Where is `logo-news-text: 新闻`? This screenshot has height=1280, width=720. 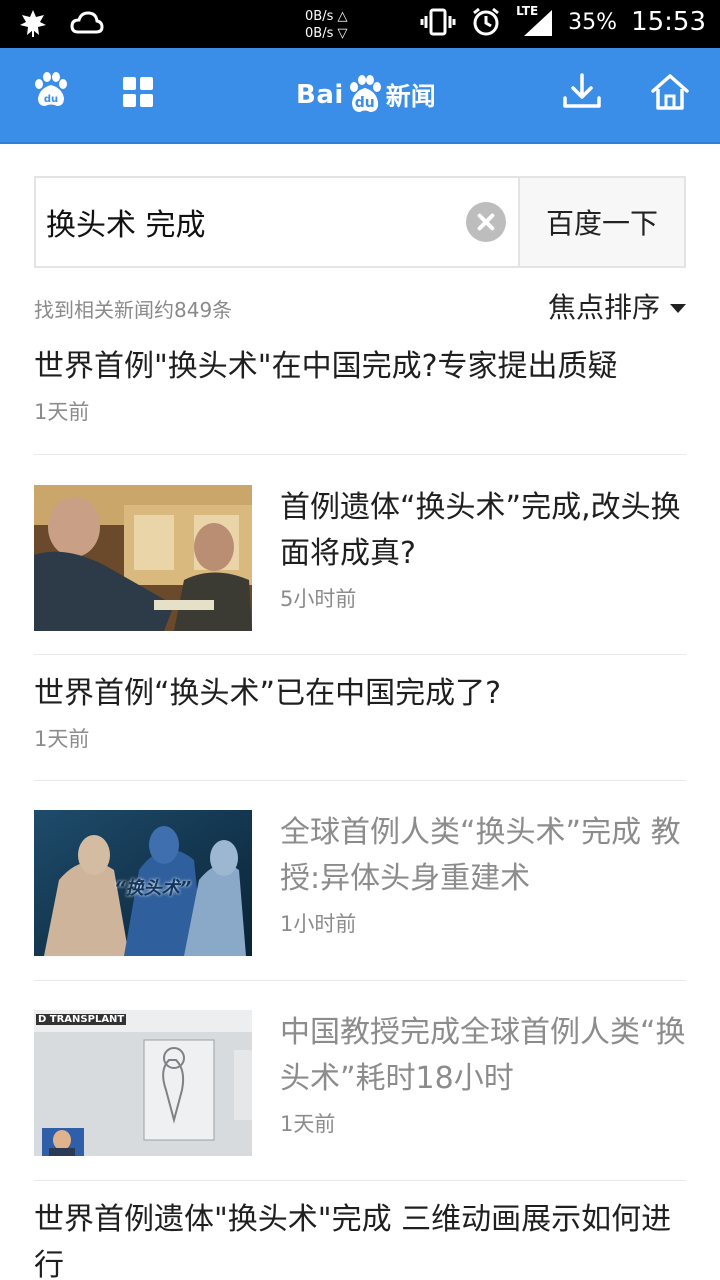 logo-news-text: 新闻 is located at coordinates (410, 96).